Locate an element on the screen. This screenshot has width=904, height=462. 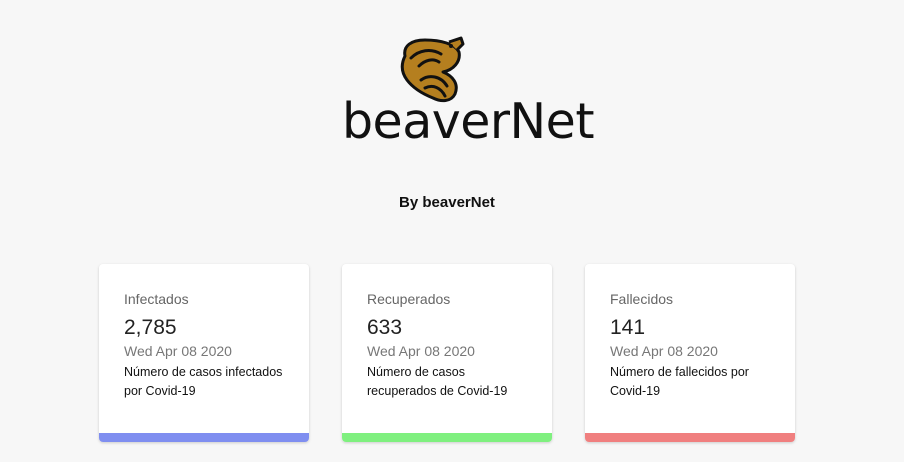
byline: By beaverNet is located at coordinates (447, 202).